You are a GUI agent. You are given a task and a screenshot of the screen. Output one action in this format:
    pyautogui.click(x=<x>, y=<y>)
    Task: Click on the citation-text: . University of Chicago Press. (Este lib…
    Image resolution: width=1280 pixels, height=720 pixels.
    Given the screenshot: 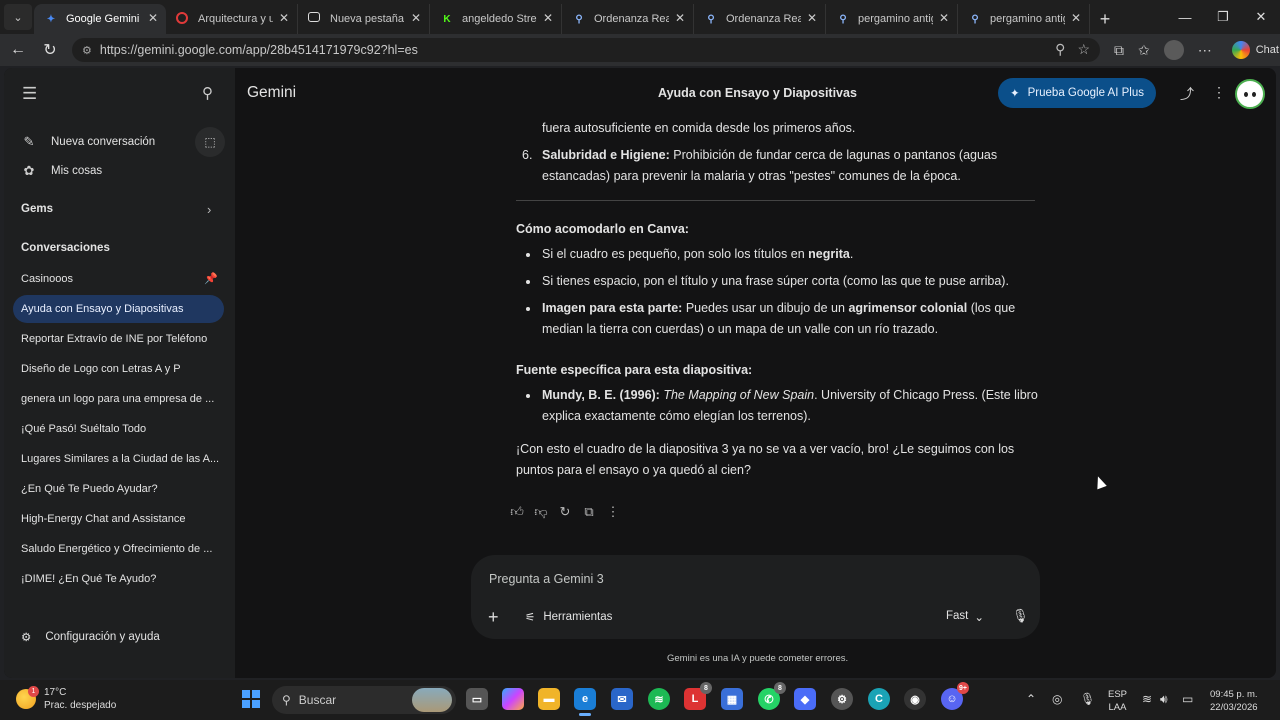 What is the action you would take?
    pyautogui.click(x=926, y=395)
    